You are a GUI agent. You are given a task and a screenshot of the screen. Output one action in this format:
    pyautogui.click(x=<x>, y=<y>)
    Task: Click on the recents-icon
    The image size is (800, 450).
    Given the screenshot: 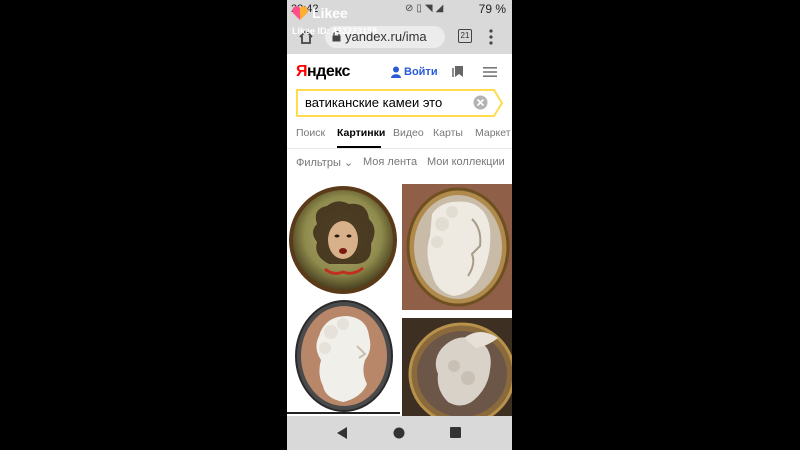 What is the action you would take?
    pyautogui.click(x=455, y=432)
    